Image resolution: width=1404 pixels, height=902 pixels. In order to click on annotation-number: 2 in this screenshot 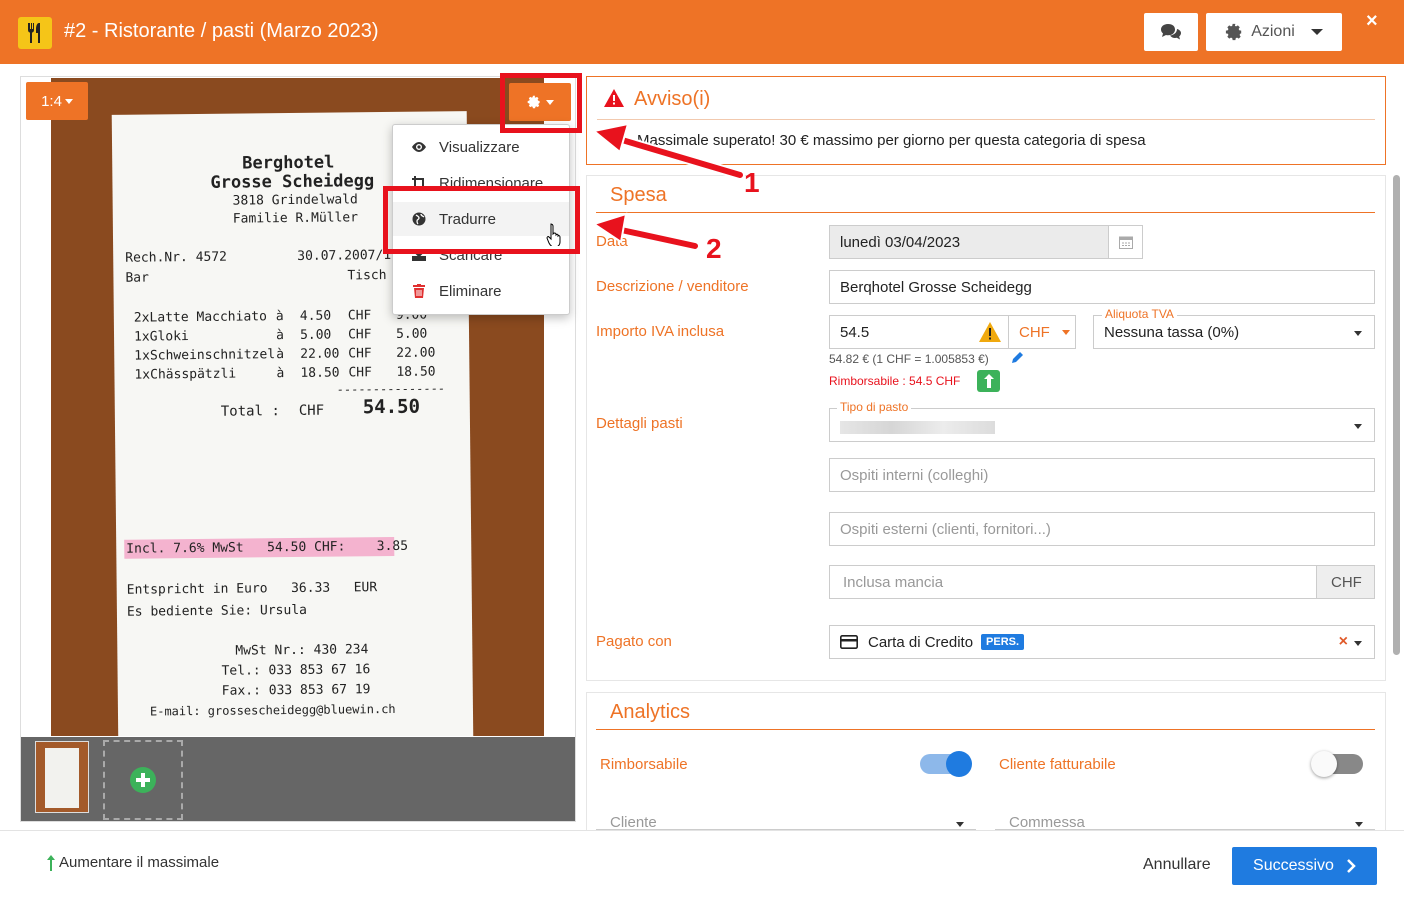, I will do `click(714, 248)`.